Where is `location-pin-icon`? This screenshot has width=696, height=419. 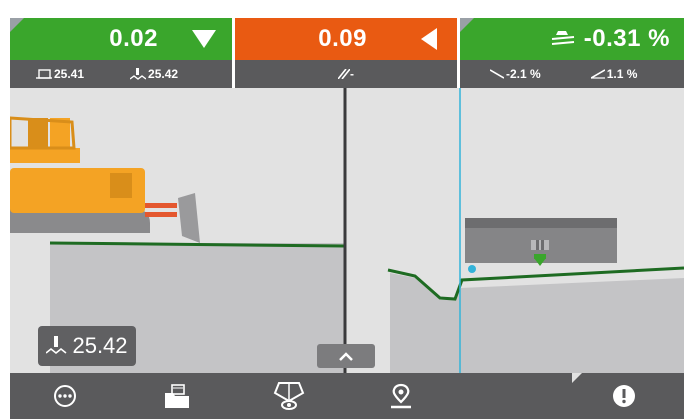 location-pin-icon is located at coordinates (401, 396).